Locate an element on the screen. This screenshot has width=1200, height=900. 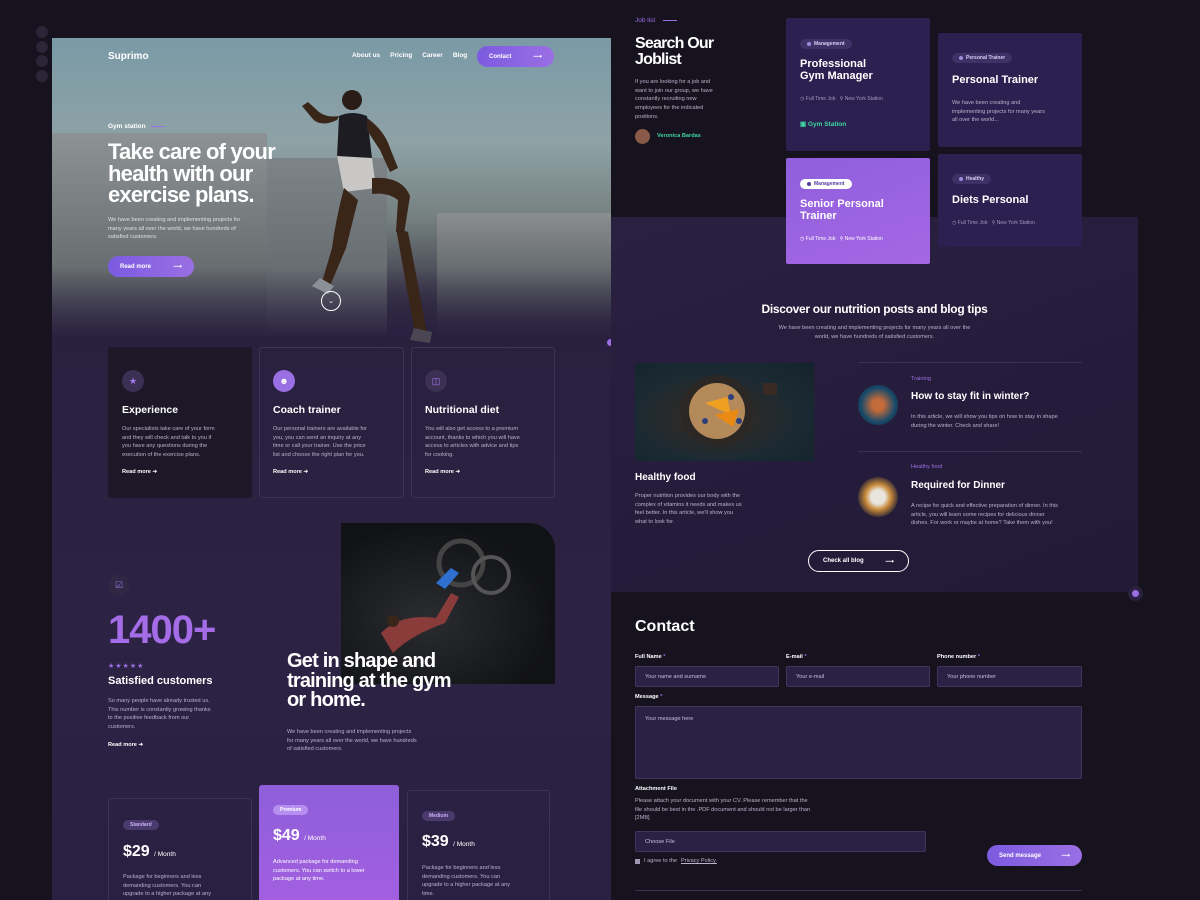
stats-read-more: Read more ➜ is located at coordinates (125, 745).